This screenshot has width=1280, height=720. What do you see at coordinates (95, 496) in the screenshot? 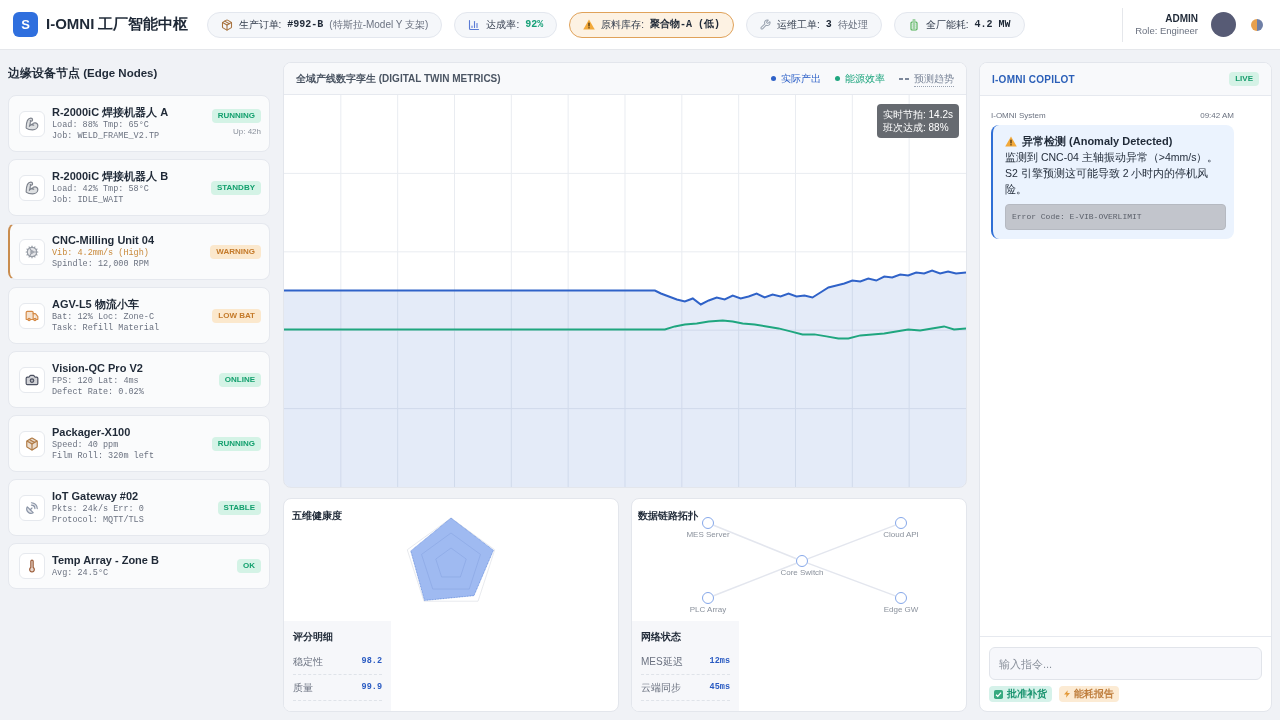
I see `node-name: IoT Gateway #02` at bounding box center [95, 496].